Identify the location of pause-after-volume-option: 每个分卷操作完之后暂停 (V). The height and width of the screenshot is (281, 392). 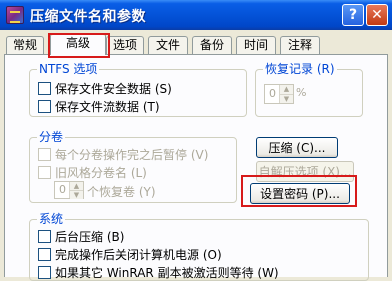
(123, 154).